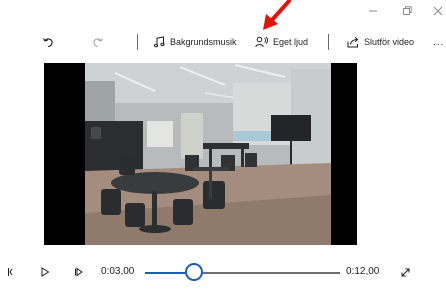 The image size is (446, 295). Describe the element at coordinates (291, 42) in the screenshot. I see `custom-audio-label: Eget ljud` at that location.